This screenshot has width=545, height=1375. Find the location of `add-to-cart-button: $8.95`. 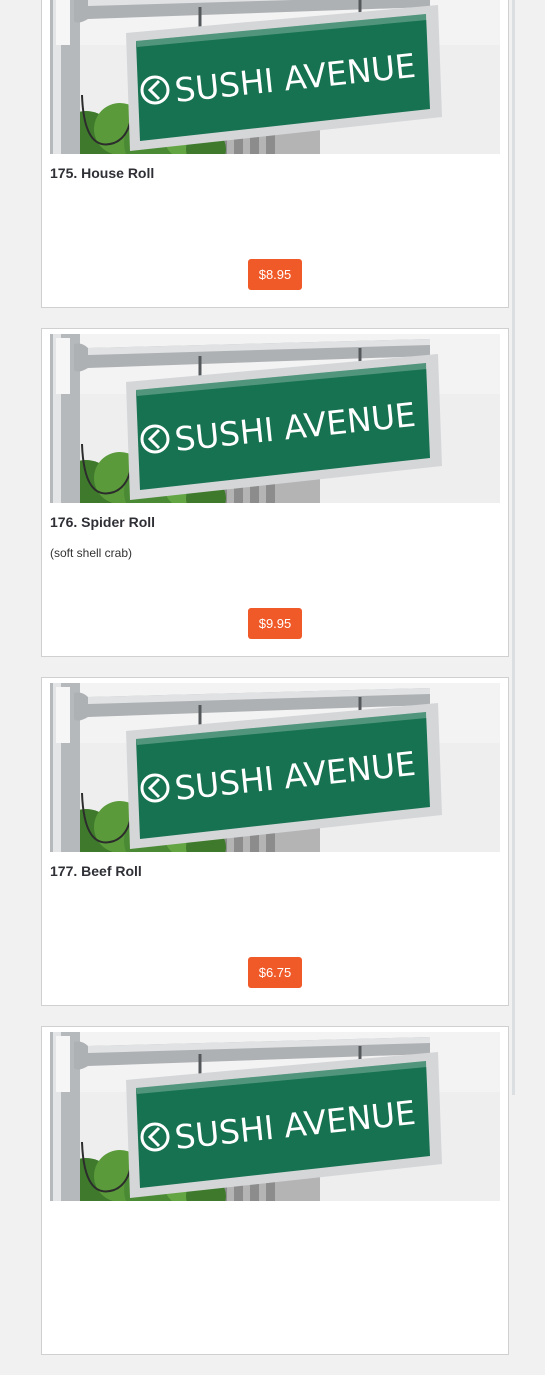

add-to-cart-button: $8.95 is located at coordinates (275, 274).